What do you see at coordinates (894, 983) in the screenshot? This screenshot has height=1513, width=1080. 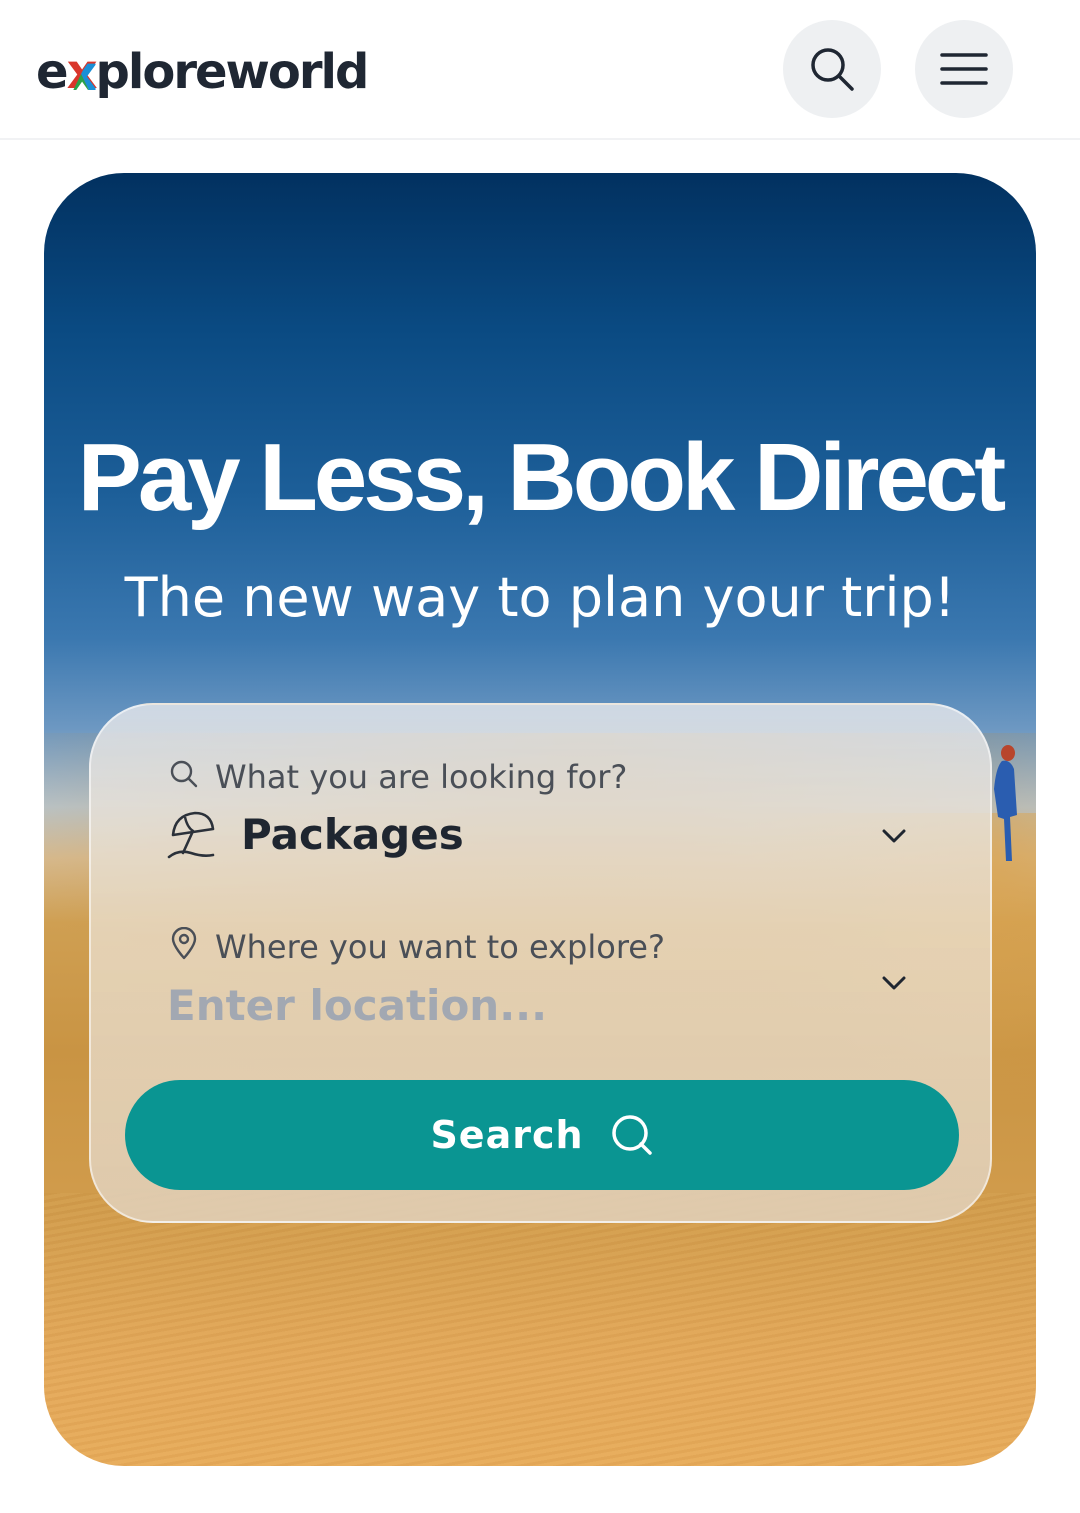 I see `location-chevron-down-icon` at bounding box center [894, 983].